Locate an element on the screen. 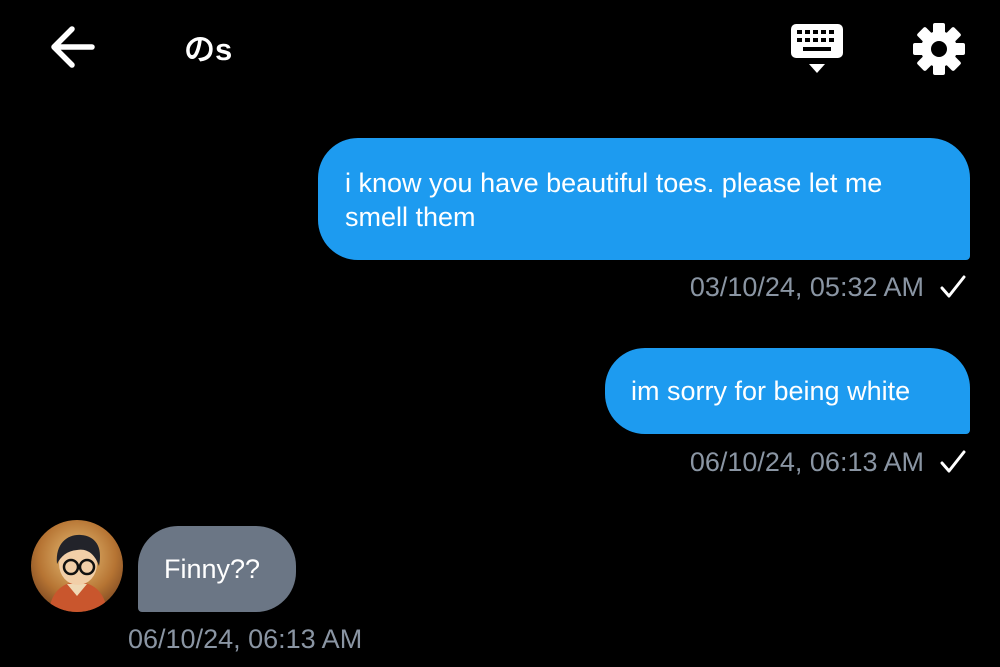  back-button is located at coordinates (72, 47).